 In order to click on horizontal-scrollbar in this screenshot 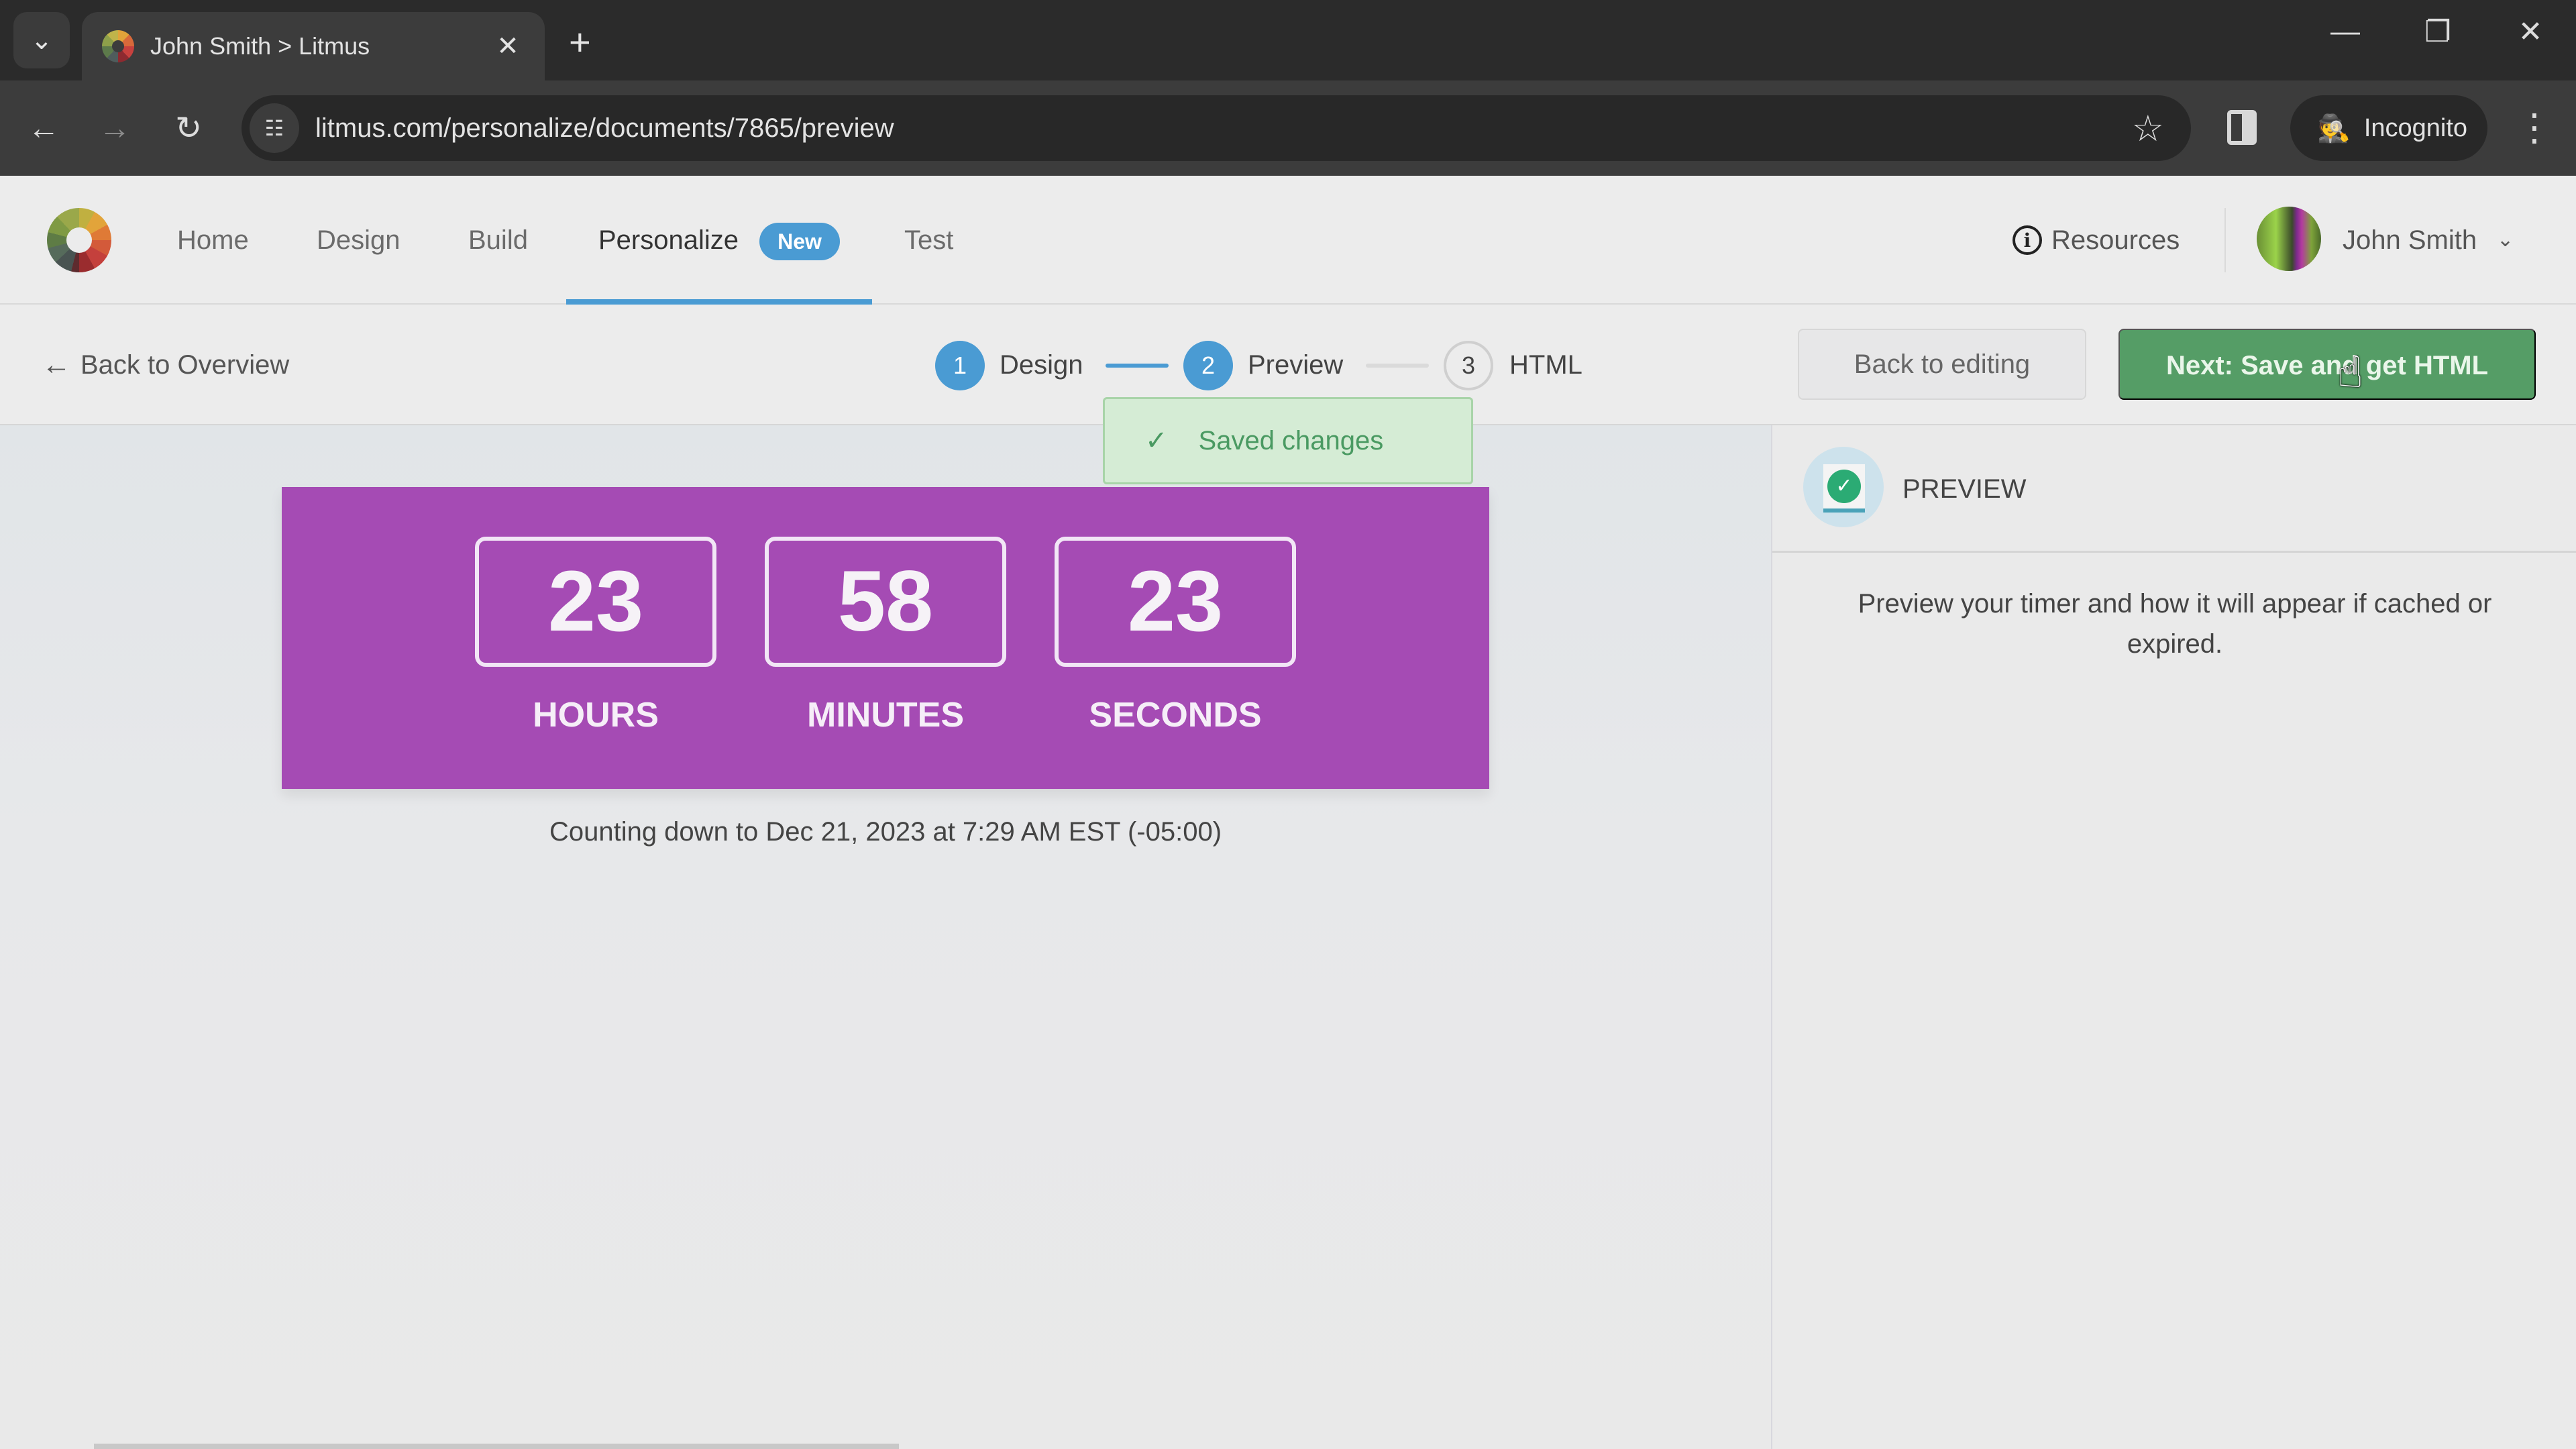, I will do `click(496, 1446)`.